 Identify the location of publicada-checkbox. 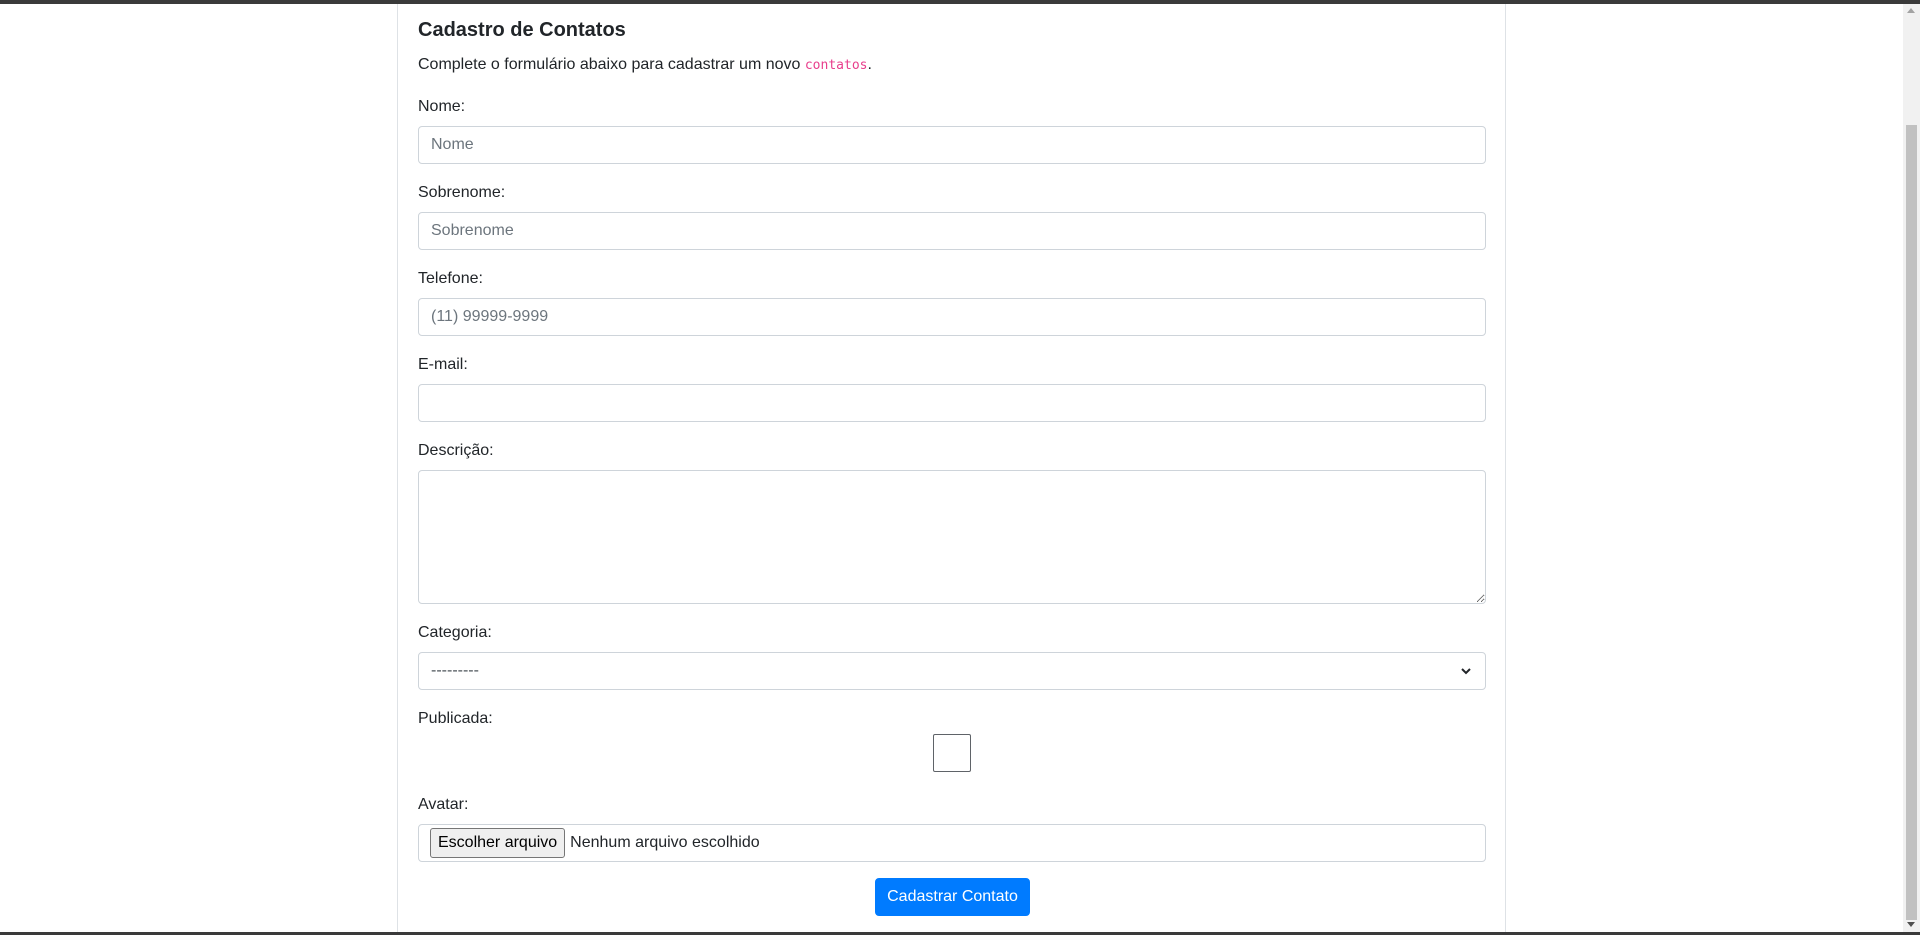
(952, 753).